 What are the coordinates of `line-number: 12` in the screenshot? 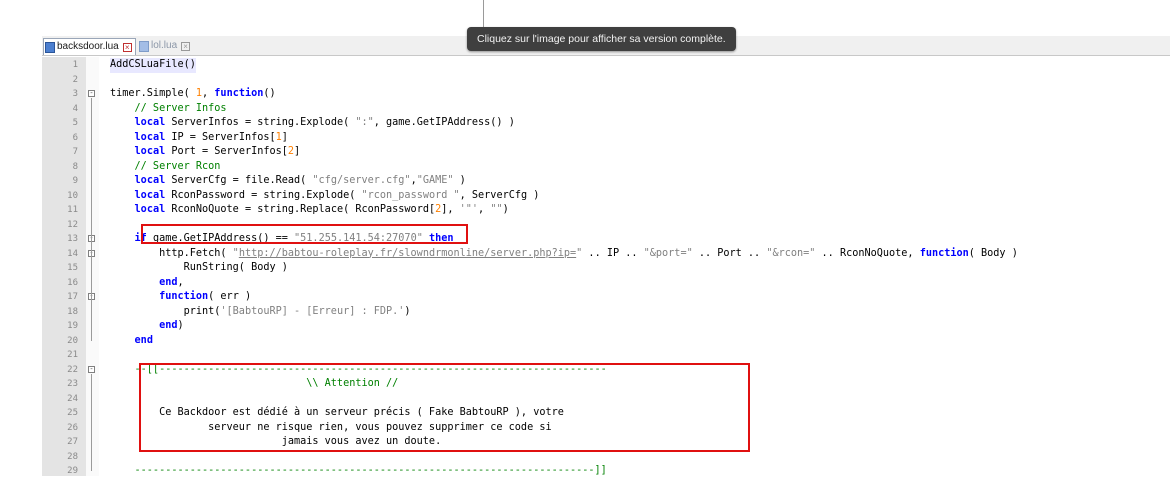 It's located at (72, 224).